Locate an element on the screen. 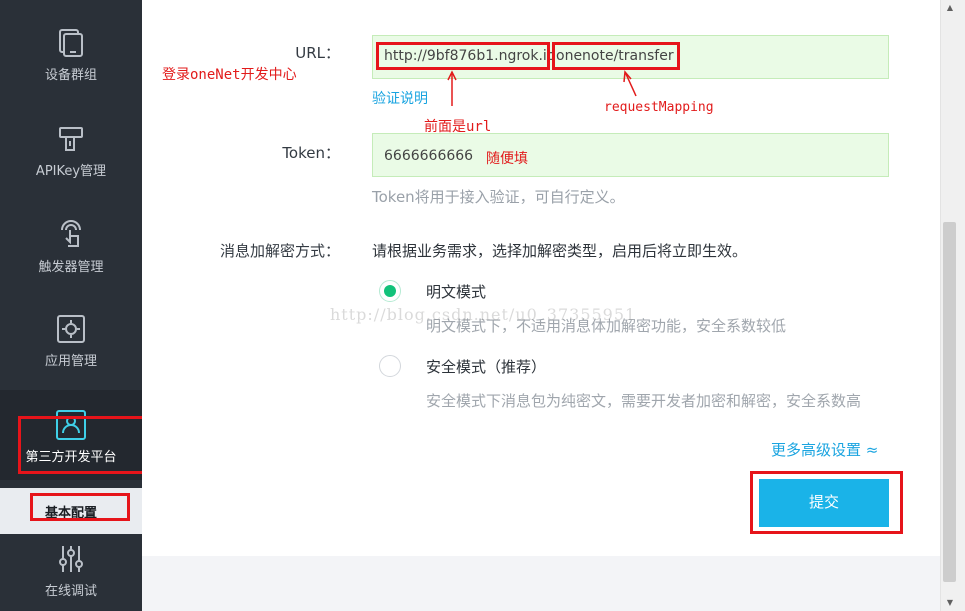 This screenshot has width=965, height=611. encrypt-description: 请根据业务需求，选择加解密类型，启用后将立即生效。 is located at coordinates (560, 251).